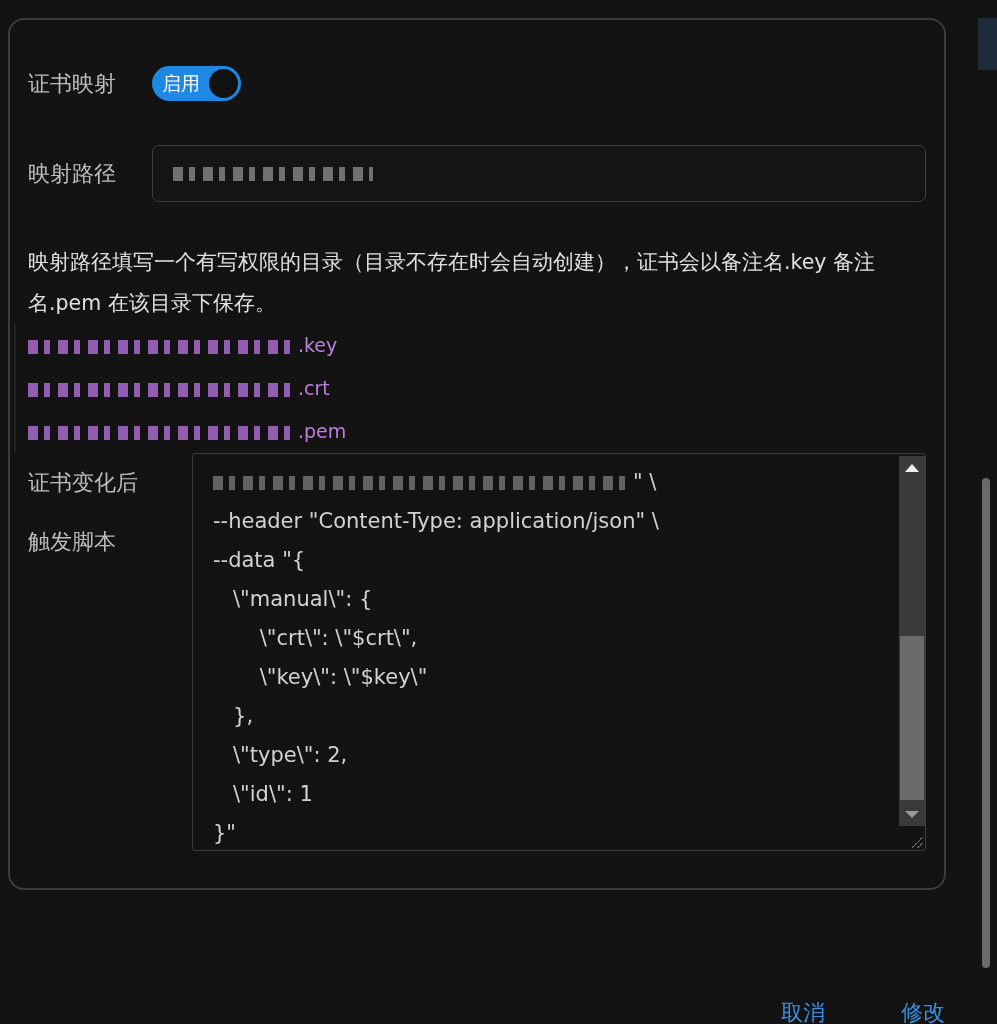 Image resolution: width=997 pixels, height=1024 pixels. What do you see at coordinates (923, 1011) in the screenshot?
I see `dialog-button: 修改` at bounding box center [923, 1011].